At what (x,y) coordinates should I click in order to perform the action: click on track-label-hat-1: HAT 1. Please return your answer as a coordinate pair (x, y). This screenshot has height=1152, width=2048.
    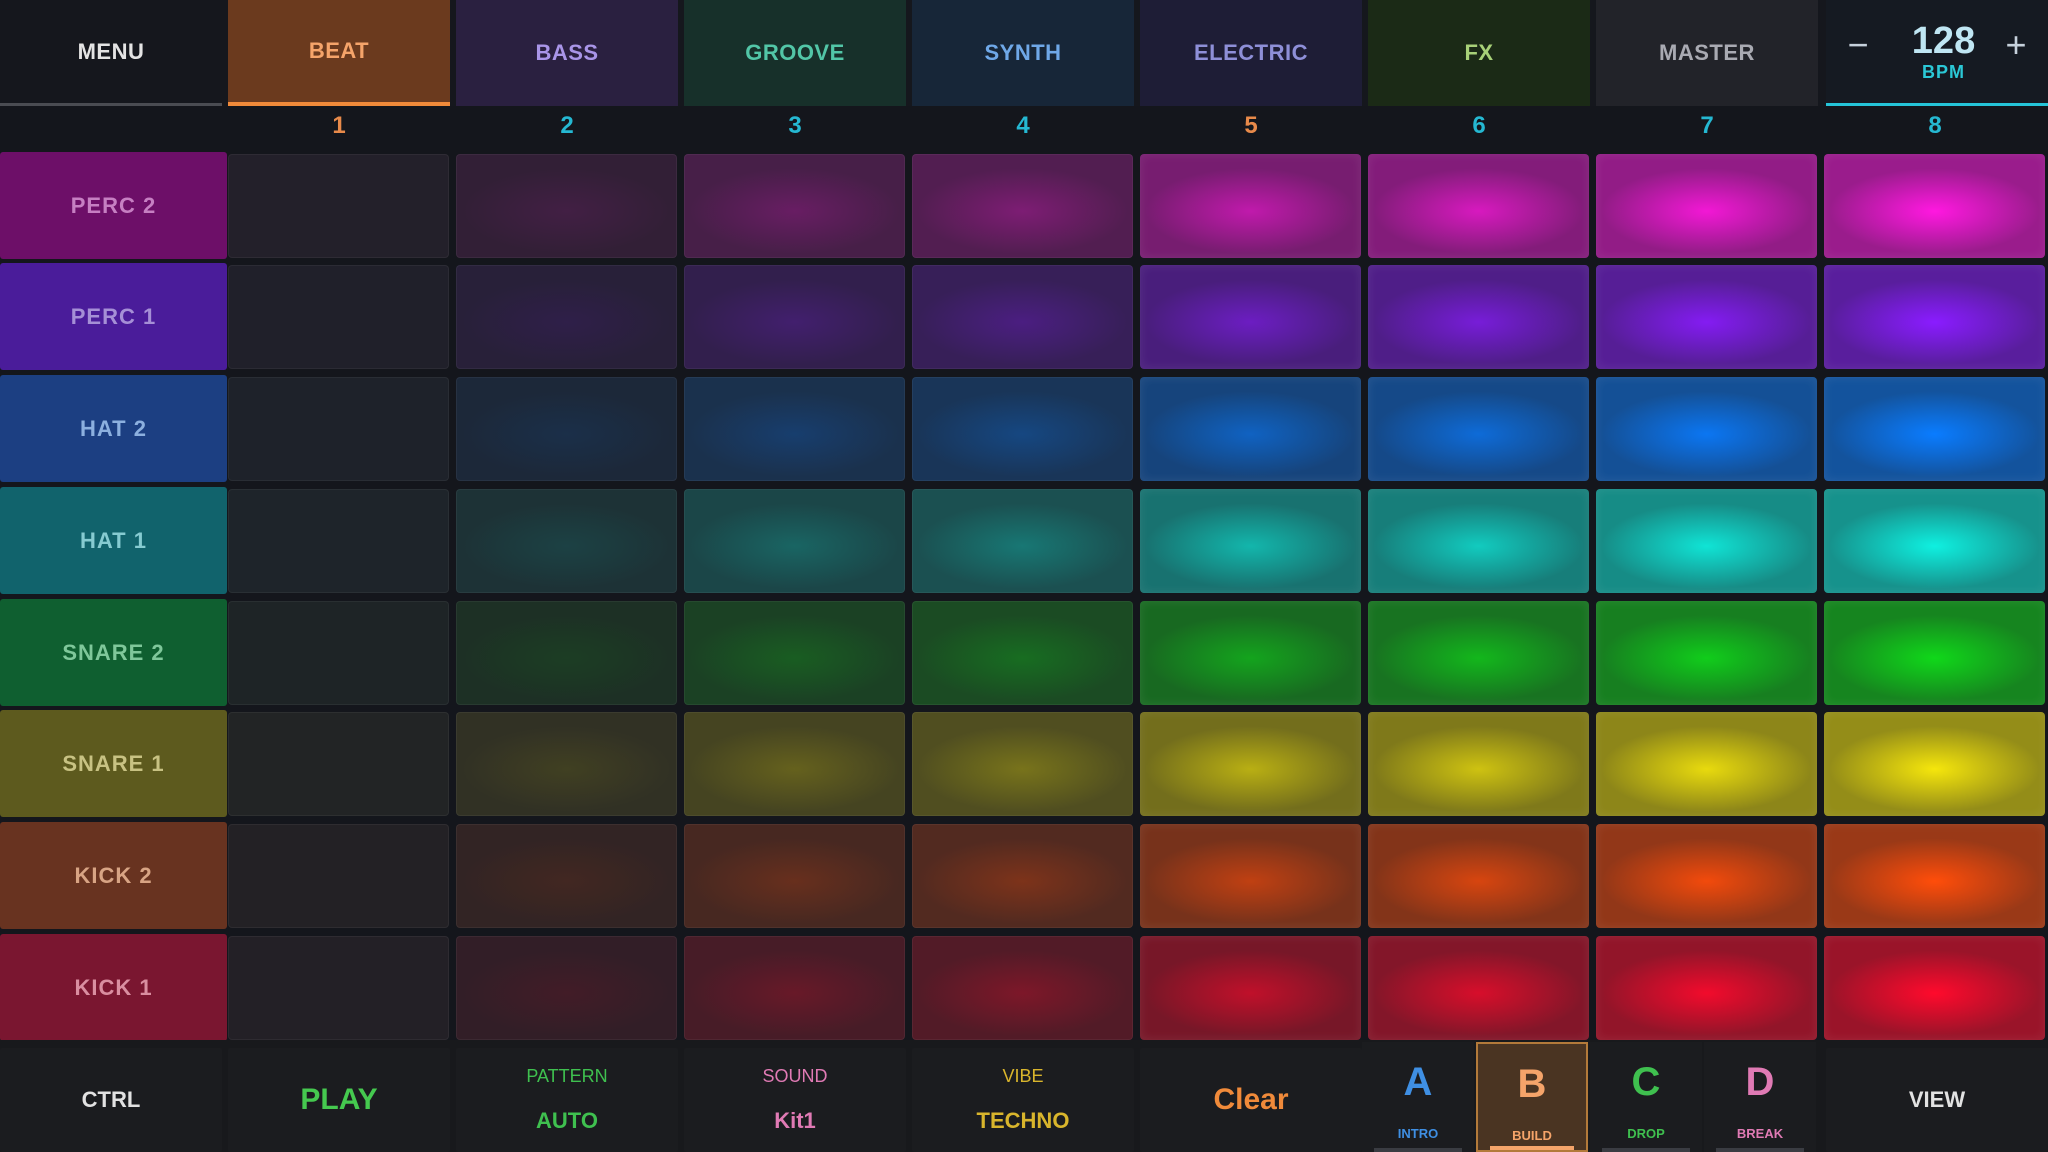
    Looking at the image, I should click on (113, 540).